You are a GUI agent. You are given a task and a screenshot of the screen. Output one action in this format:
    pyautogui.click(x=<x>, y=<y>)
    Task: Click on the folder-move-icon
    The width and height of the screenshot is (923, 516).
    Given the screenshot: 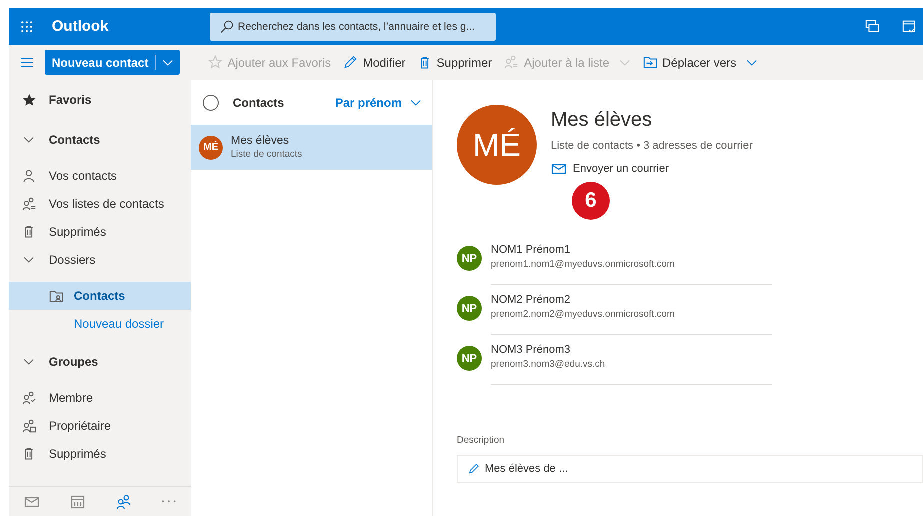 What is the action you would take?
    pyautogui.click(x=650, y=62)
    